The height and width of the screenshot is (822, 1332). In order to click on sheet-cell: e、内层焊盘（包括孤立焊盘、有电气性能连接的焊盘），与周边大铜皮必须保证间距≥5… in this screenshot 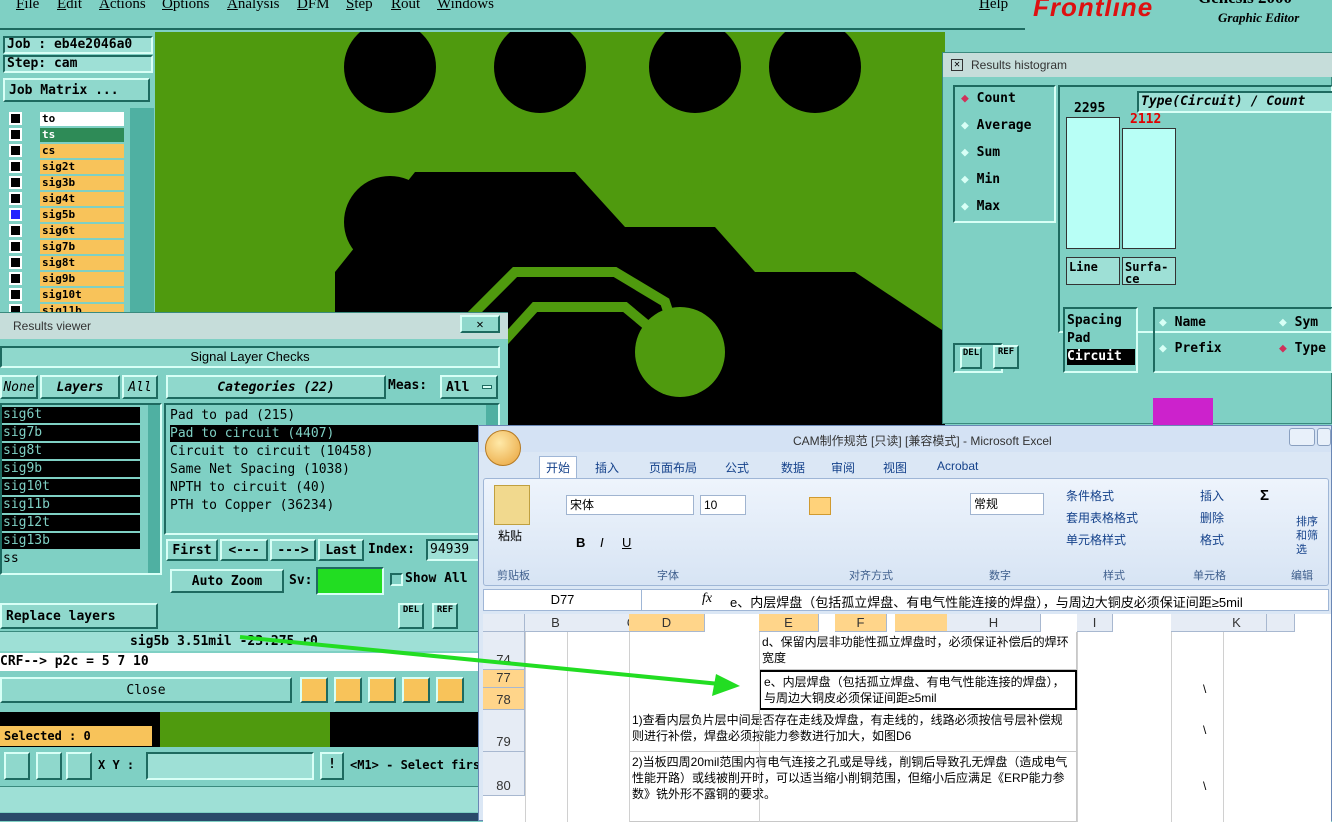, I will do `click(918, 690)`.